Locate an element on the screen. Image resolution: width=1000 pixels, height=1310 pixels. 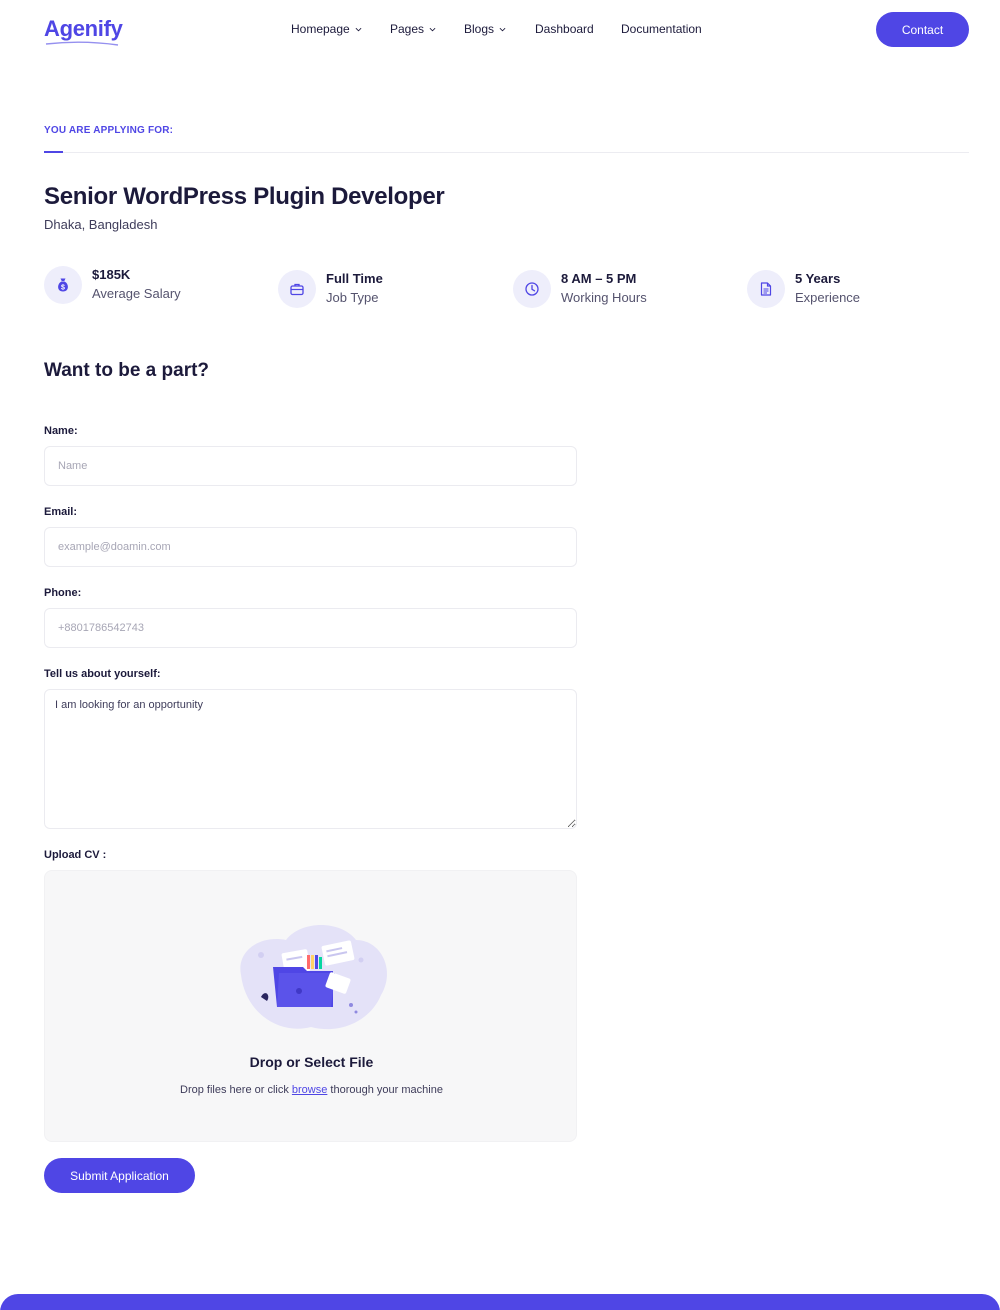
stat-label: Job Type is located at coordinates (352, 297).